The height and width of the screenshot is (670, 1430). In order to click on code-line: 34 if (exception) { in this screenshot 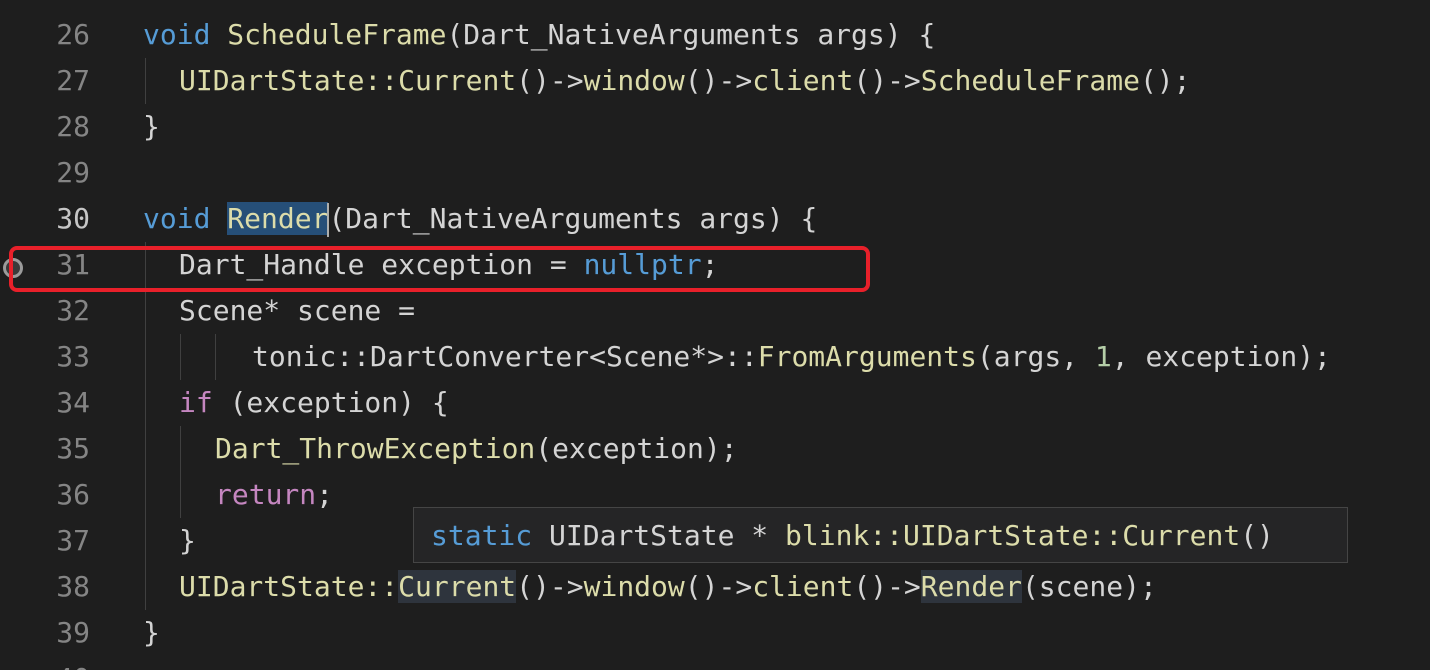, I will do `click(715, 403)`.